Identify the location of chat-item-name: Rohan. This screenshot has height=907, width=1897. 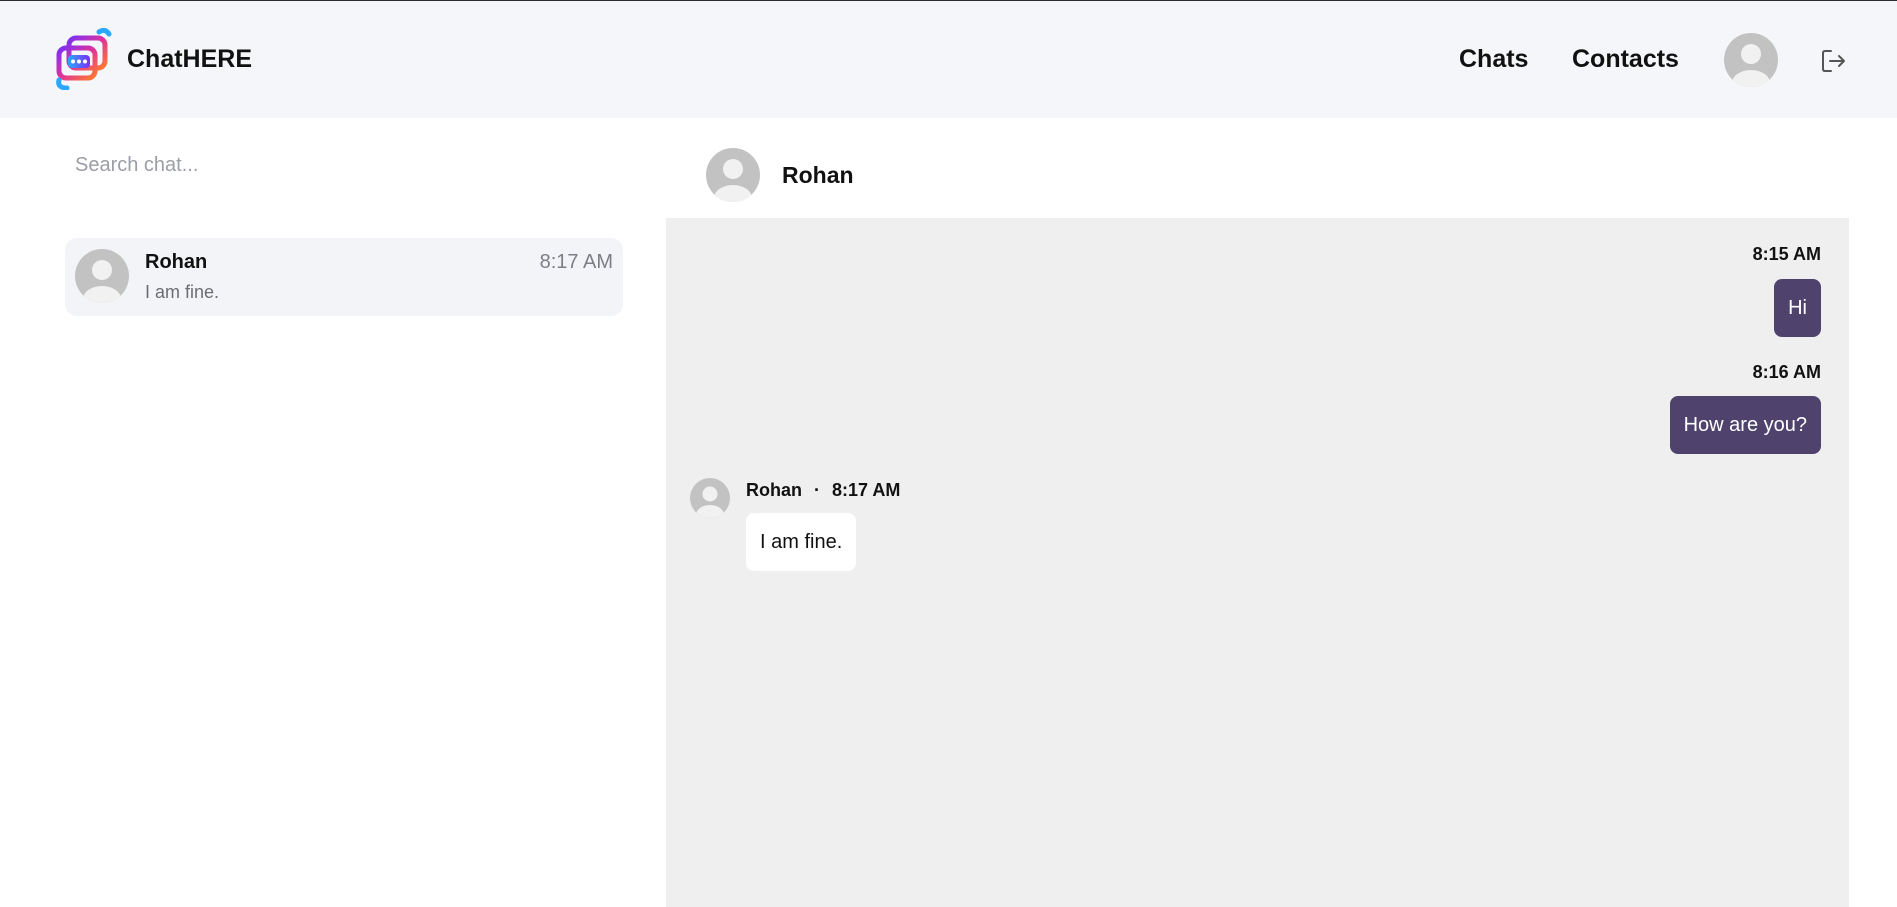
(176, 262).